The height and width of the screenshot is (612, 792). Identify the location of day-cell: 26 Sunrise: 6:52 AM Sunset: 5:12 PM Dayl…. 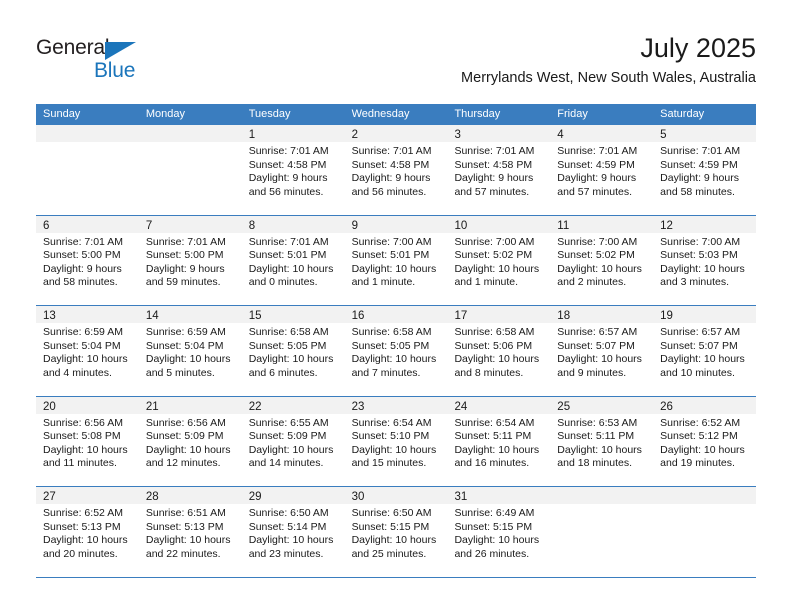
(705, 441).